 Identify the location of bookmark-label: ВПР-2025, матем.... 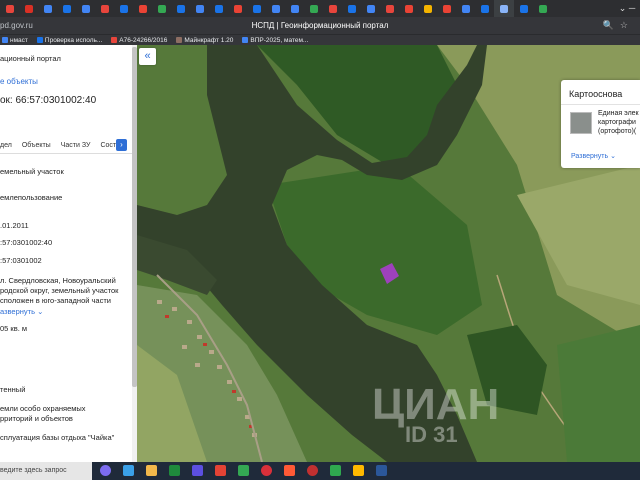
(279, 40).